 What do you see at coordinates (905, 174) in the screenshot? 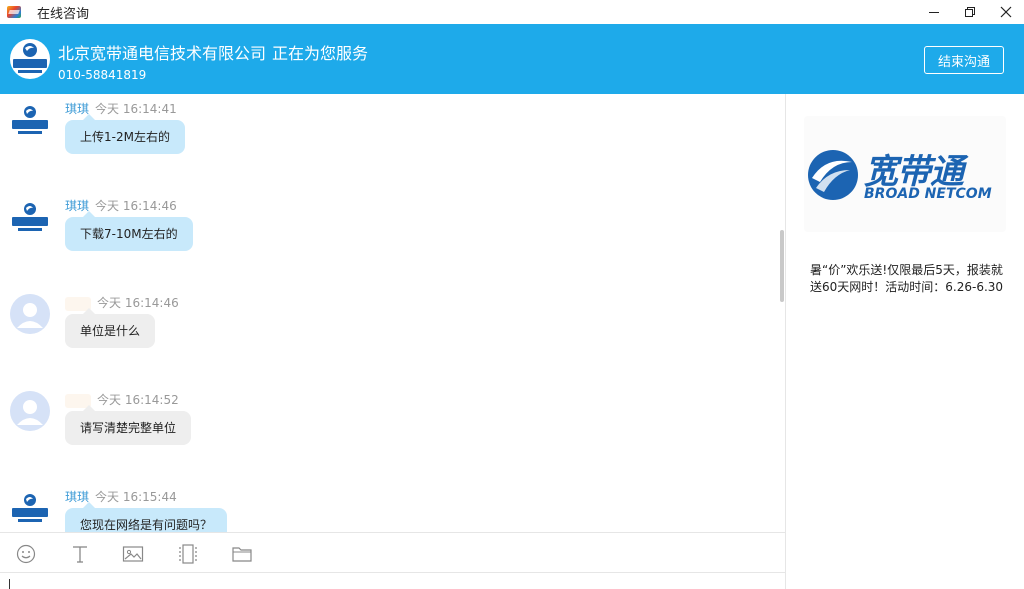
I see `brand-banner: 宽带通 BROAD NETCOM` at bounding box center [905, 174].